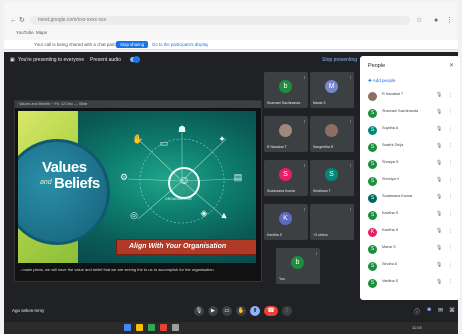 The height and width of the screenshot is (334, 462). I want to click on bottom-control-bar: Ago sekos-mmy 🎙 ▶ ▭ ✋ ⬆ ☎ ⋮ ⓘ ☻ ✉ ⌘, so click(231, 311).